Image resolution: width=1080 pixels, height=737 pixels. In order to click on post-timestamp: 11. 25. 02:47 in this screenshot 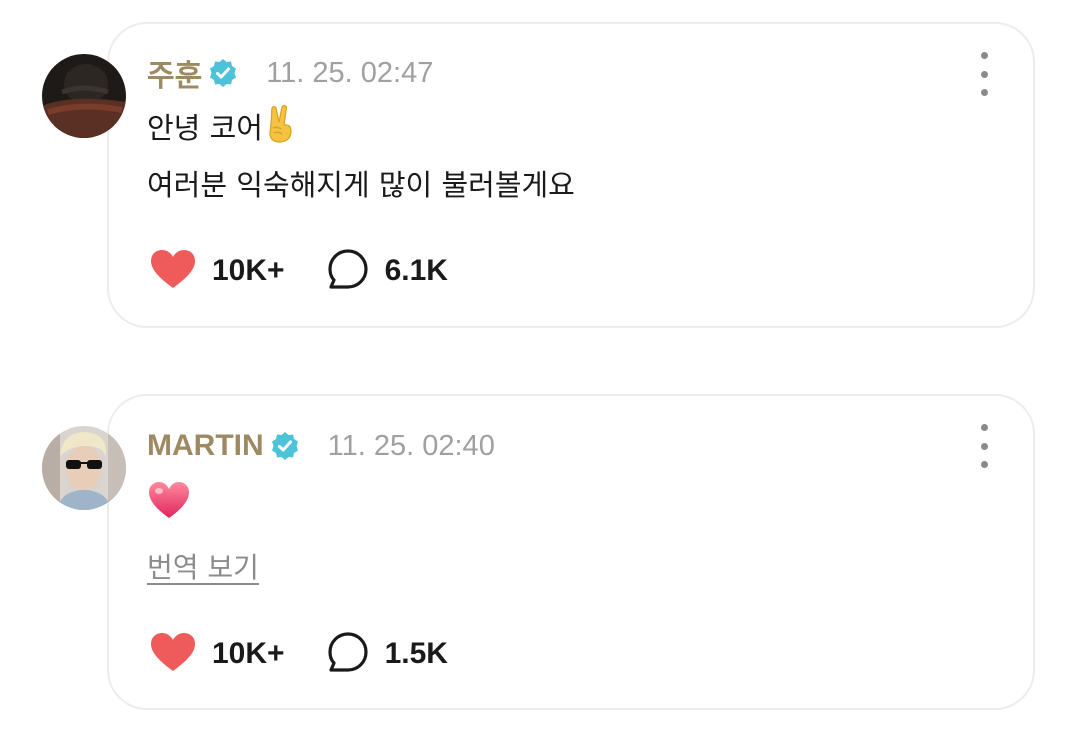, I will do `click(350, 72)`.